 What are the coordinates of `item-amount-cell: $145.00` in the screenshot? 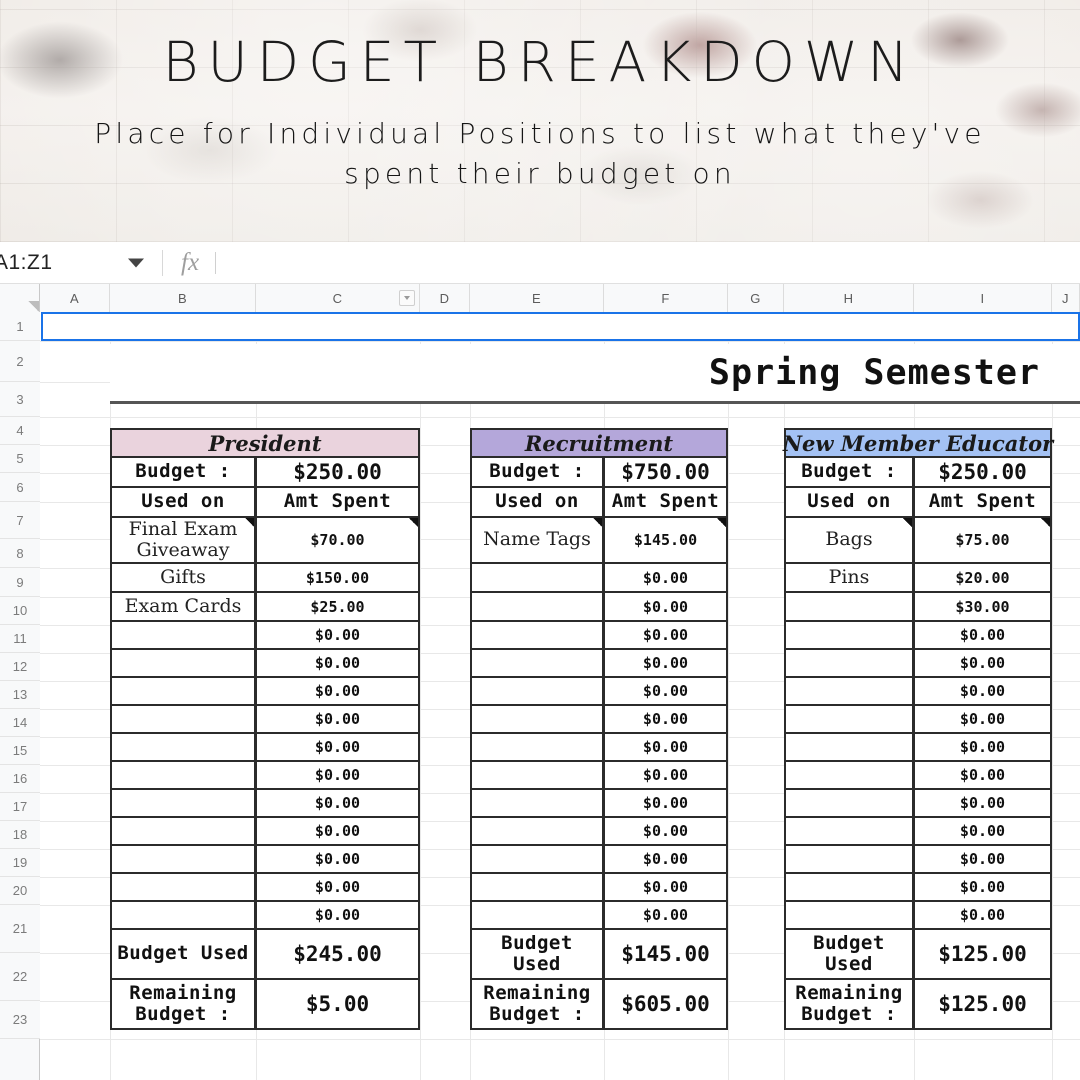 It's located at (666, 541).